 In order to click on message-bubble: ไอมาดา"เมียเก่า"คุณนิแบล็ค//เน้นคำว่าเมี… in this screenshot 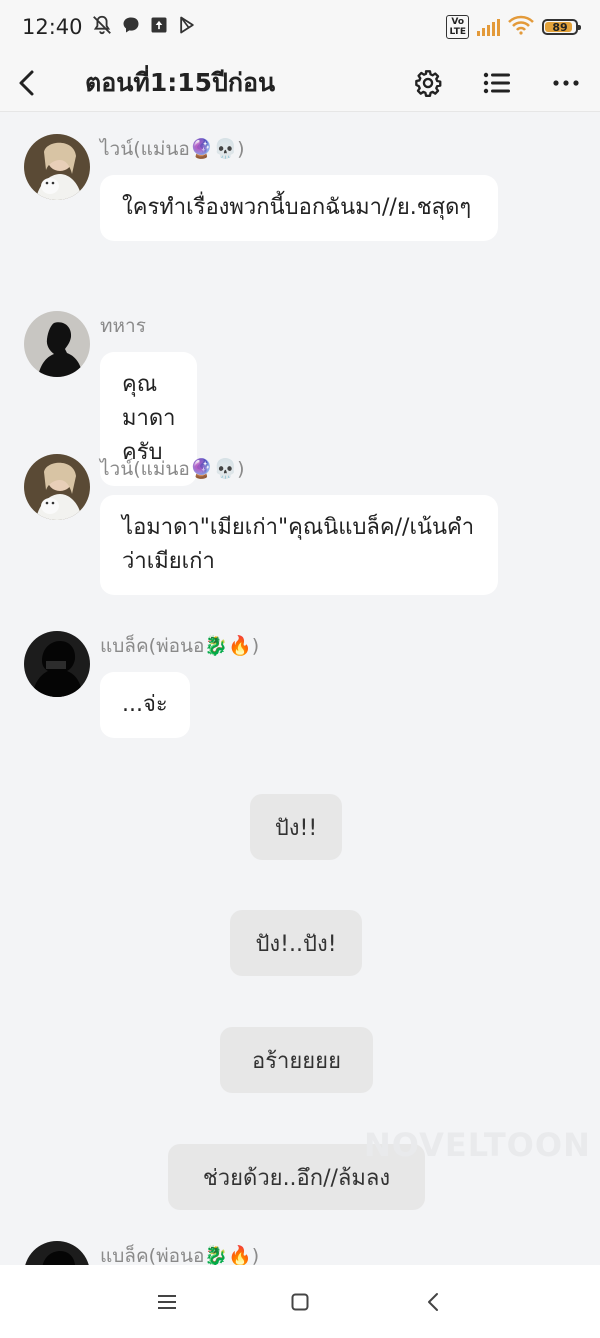, I will do `click(299, 545)`.